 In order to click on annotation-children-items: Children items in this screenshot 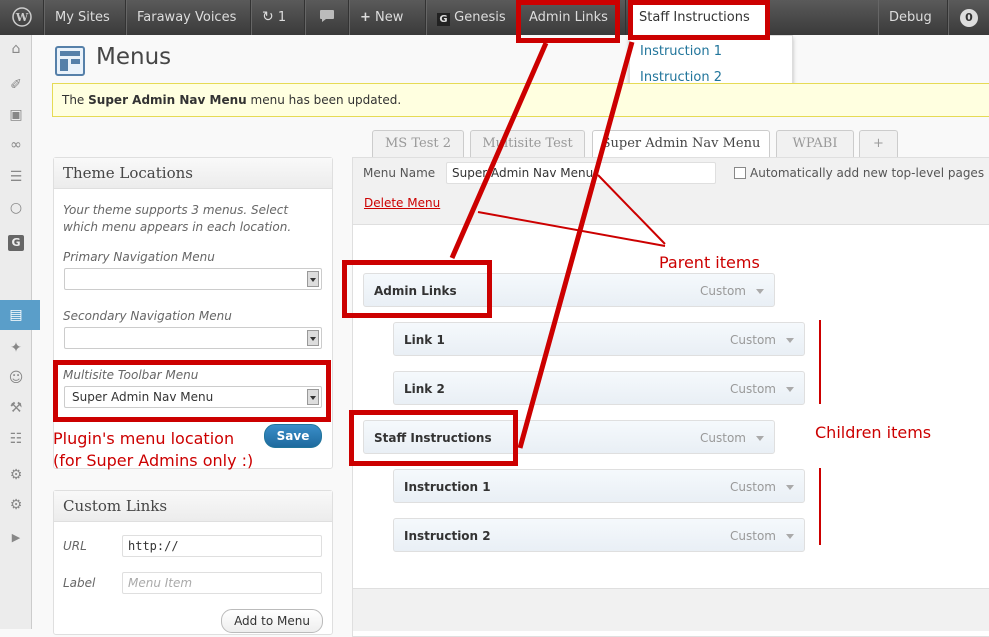, I will do `click(873, 432)`.